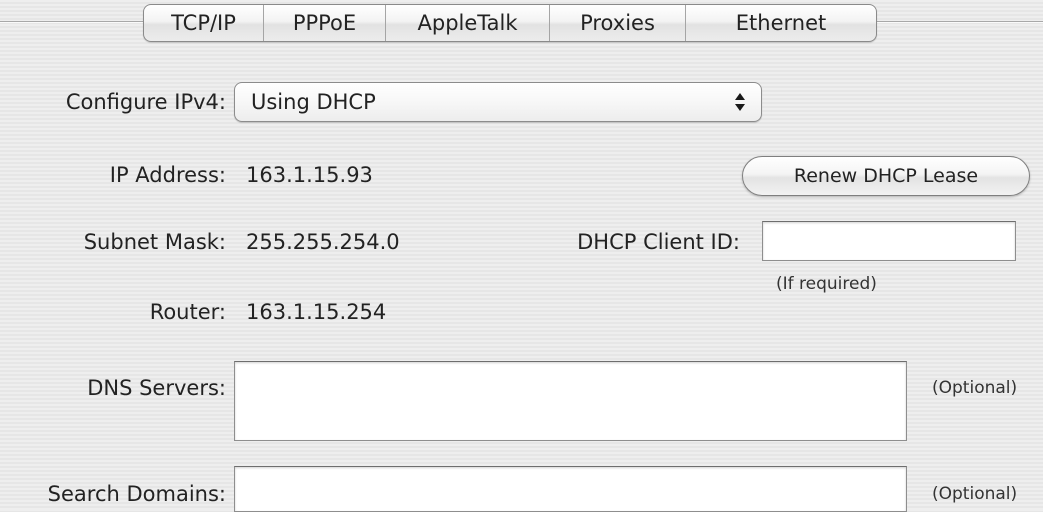 The image size is (1043, 512). Describe the element at coordinates (975, 388) in the screenshot. I see `dns-servers-hint: (Optional)` at that location.